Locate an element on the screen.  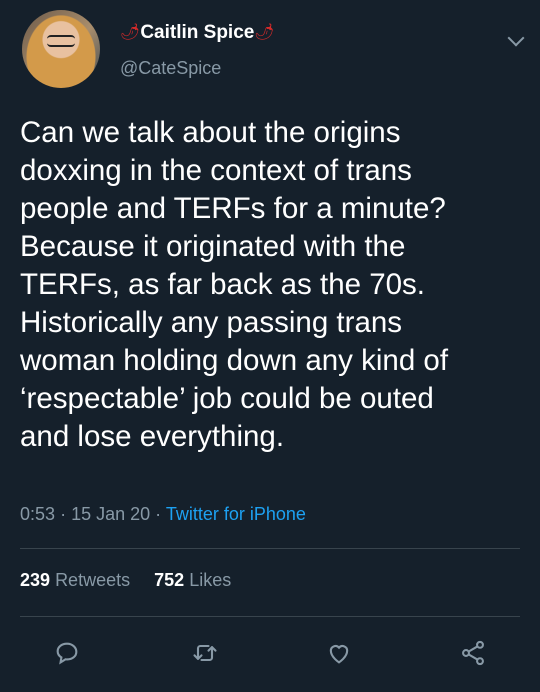
tweet-source: Twitter for iPhone is located at coordinates (236, 514).